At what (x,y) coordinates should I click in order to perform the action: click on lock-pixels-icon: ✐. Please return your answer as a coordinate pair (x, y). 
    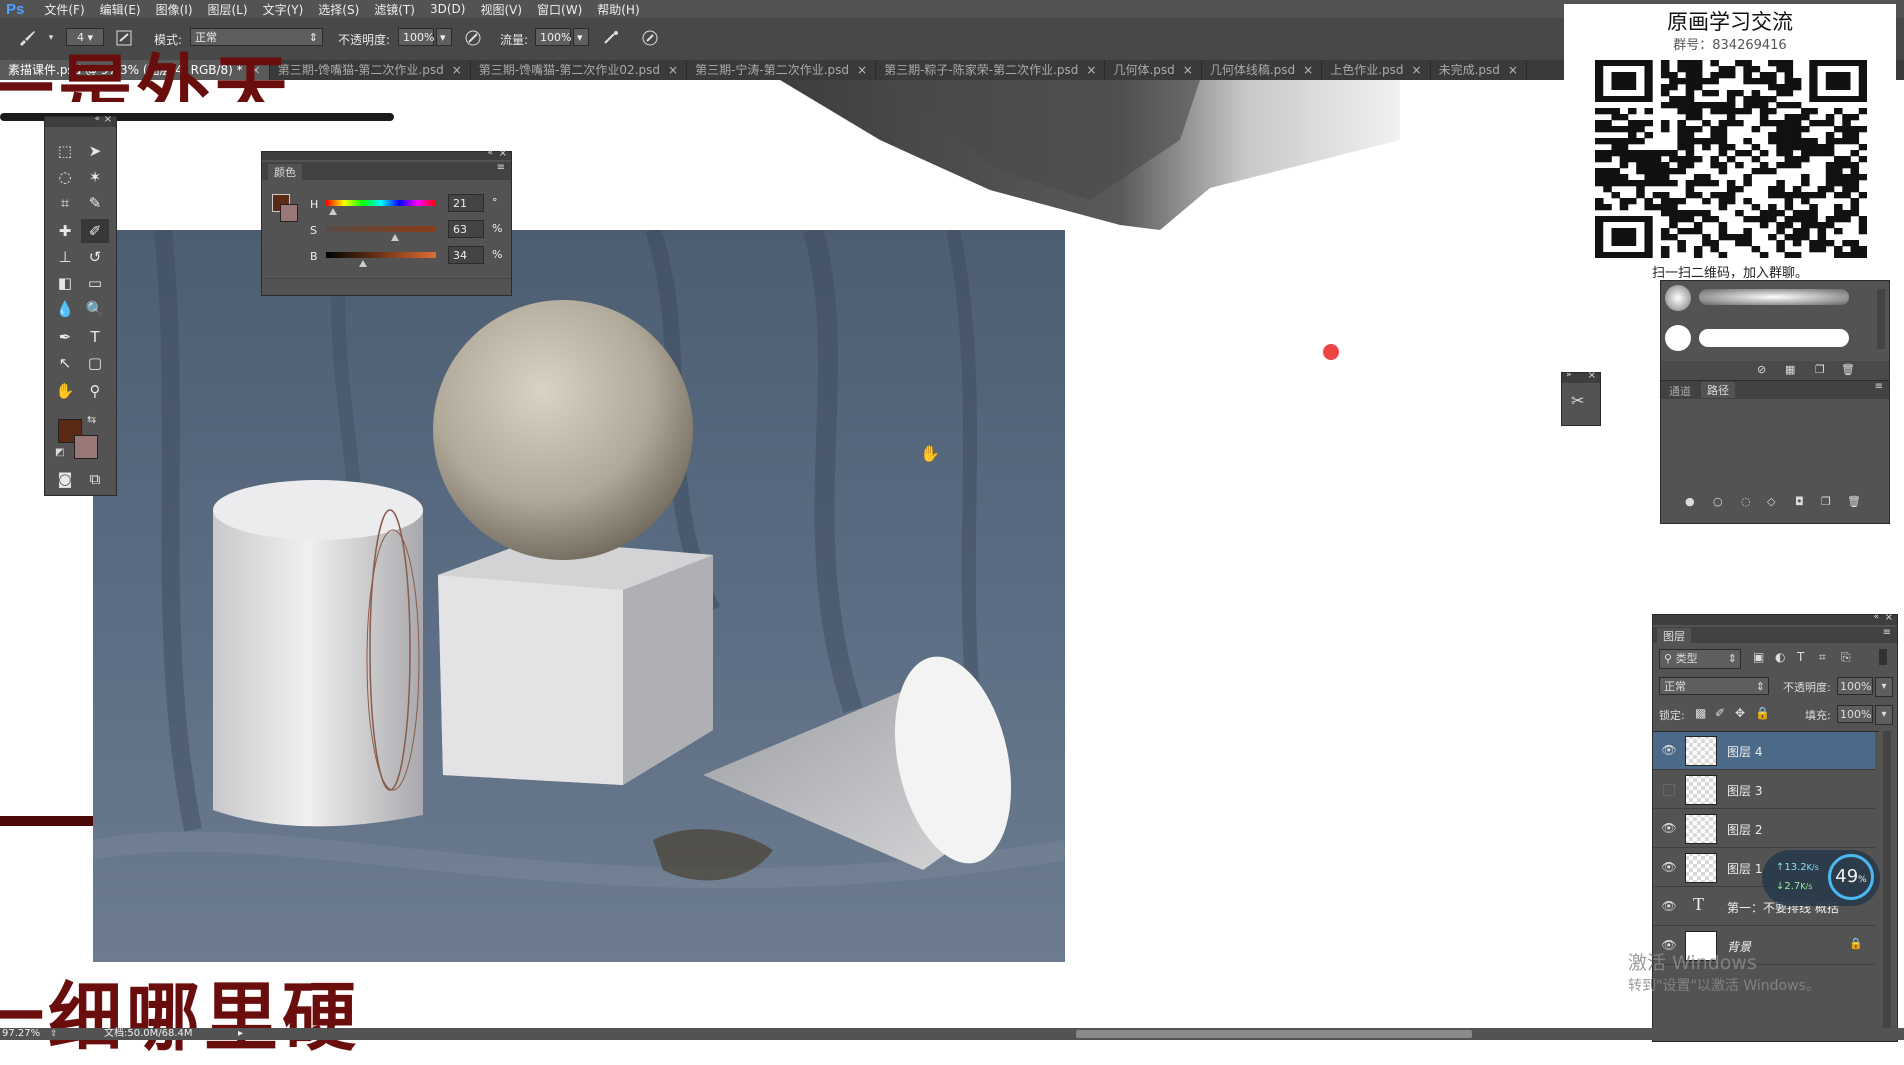
    Looking at the image, I should click on (1720, 713).